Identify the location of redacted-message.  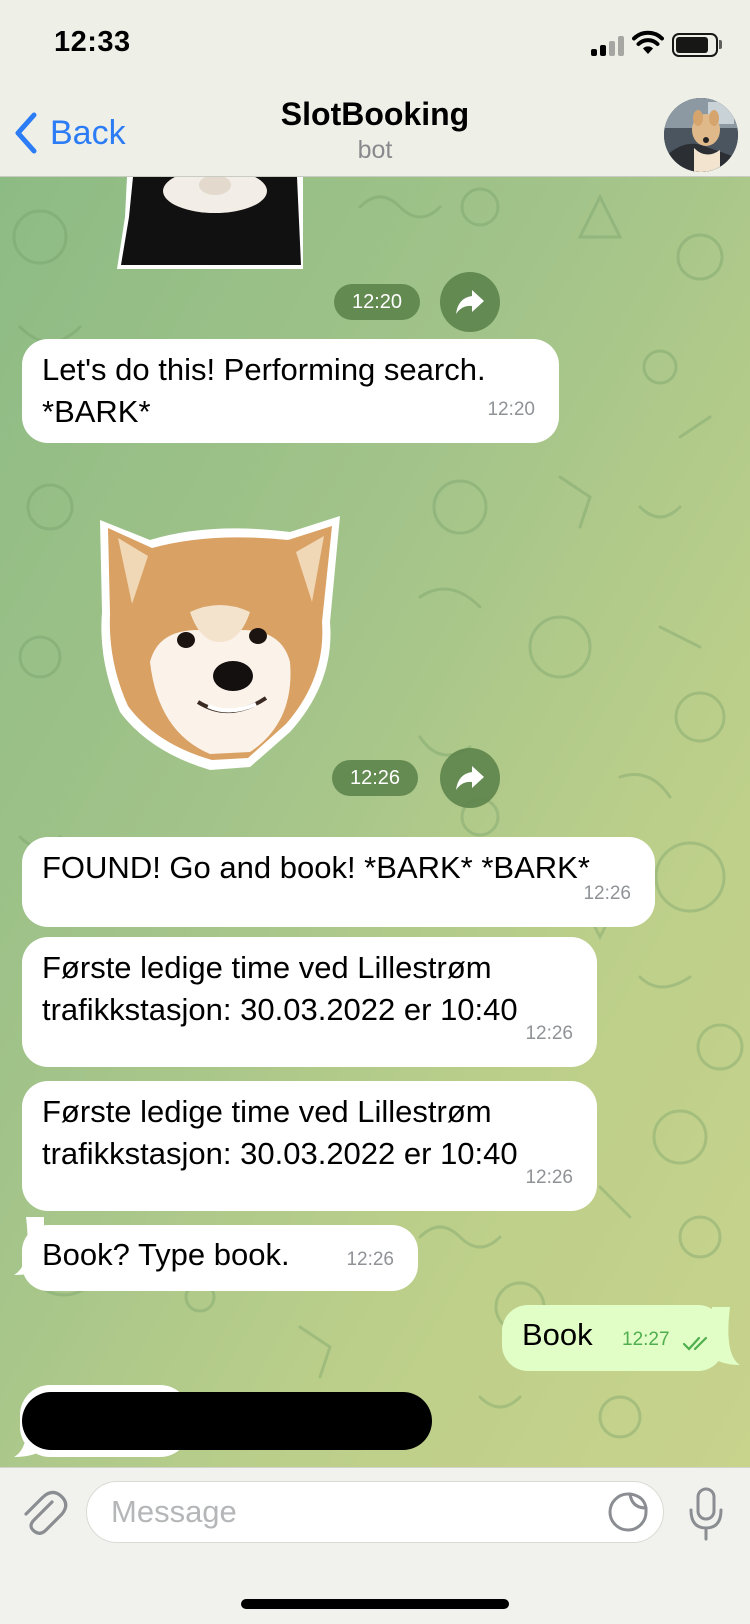
(227, 1421).